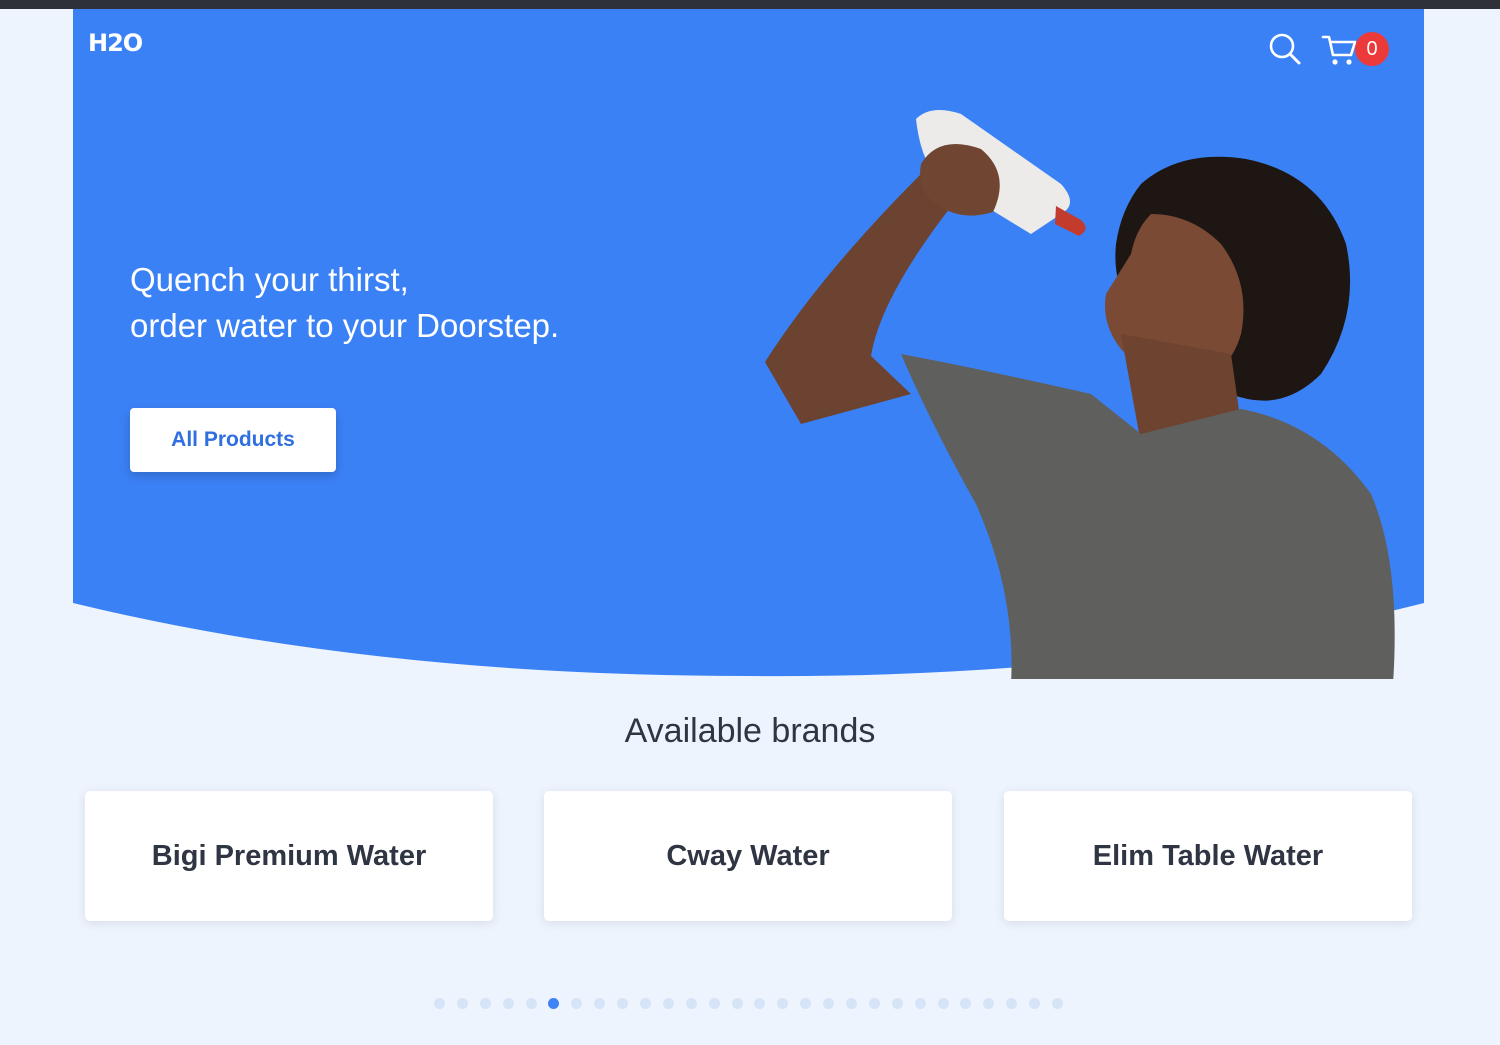  I want to click on brand-card-bigi: Bigi Premium Water, so click(289, 856).